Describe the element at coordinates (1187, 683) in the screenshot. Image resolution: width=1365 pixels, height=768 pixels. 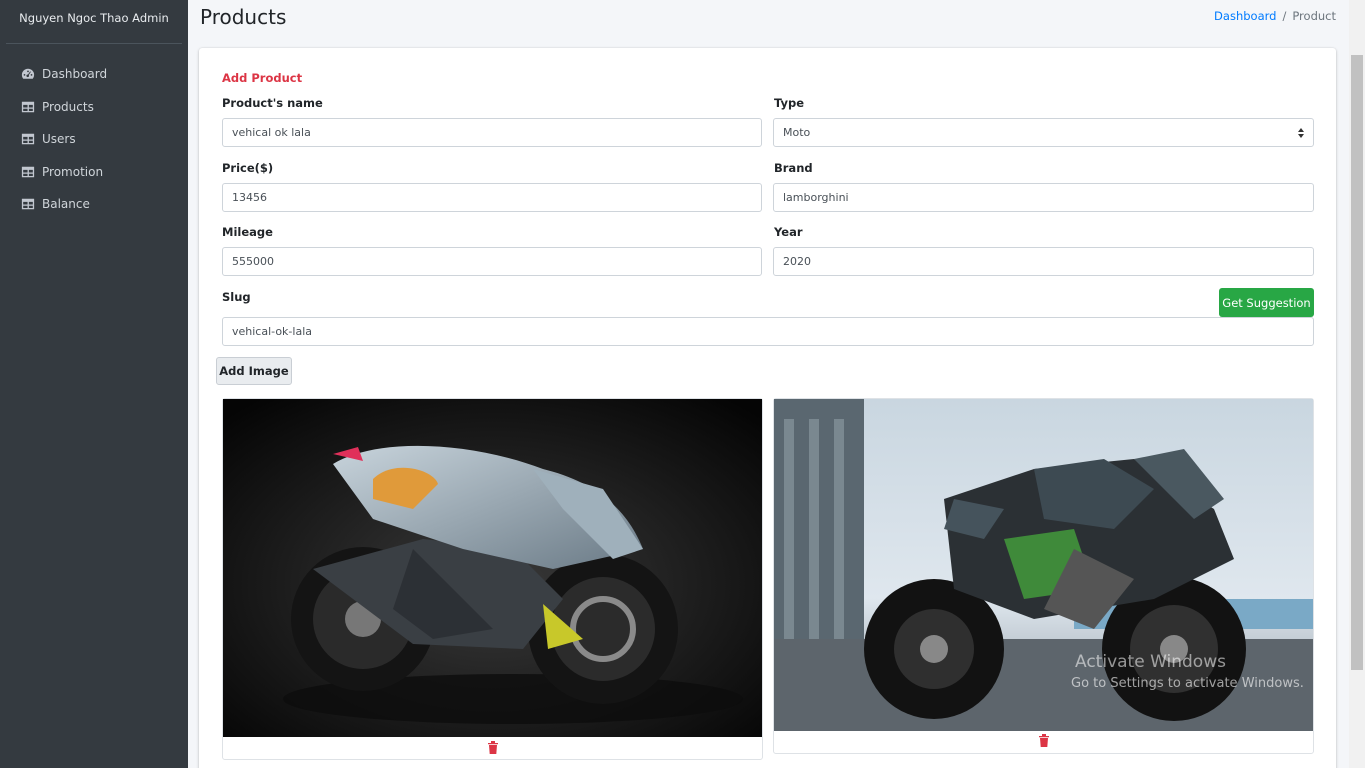
I see `activation-watermark-subtitle: Go to Settings to activate Windows.` at that location.